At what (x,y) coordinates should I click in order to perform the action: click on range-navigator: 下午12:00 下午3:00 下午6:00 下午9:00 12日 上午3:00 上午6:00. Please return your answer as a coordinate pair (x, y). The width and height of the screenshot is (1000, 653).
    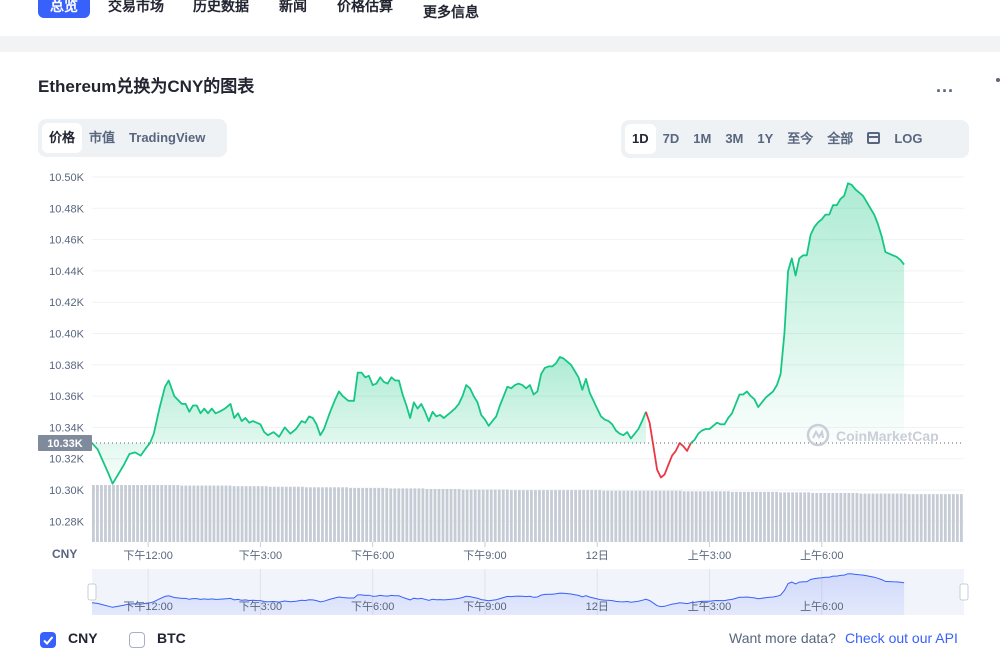
    Looking at the image, I should click on (528, 592).